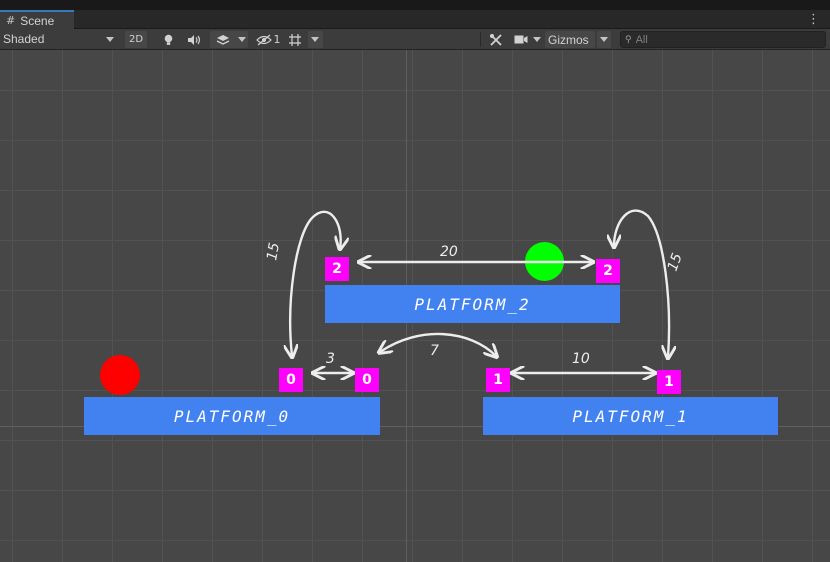 The height and width of the screenshot is (562, 830). What do you see at coordinates (608, 271) in the screenshot?
I see `waypoint-node-p2-right: 2` at bounding box center [608, 271].